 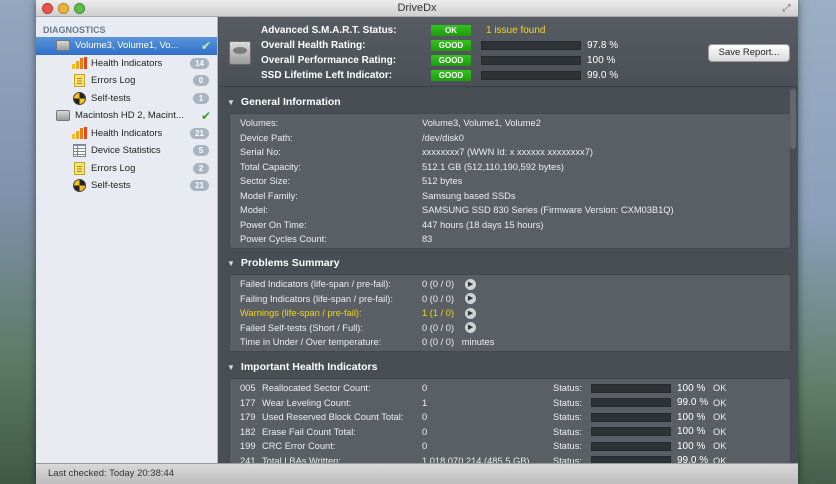 What do you see at coordinates (508, 263) in the screenshot?
I see `problems-summary-header: ▼ Problems Summary` at bounding box center [508, 263].